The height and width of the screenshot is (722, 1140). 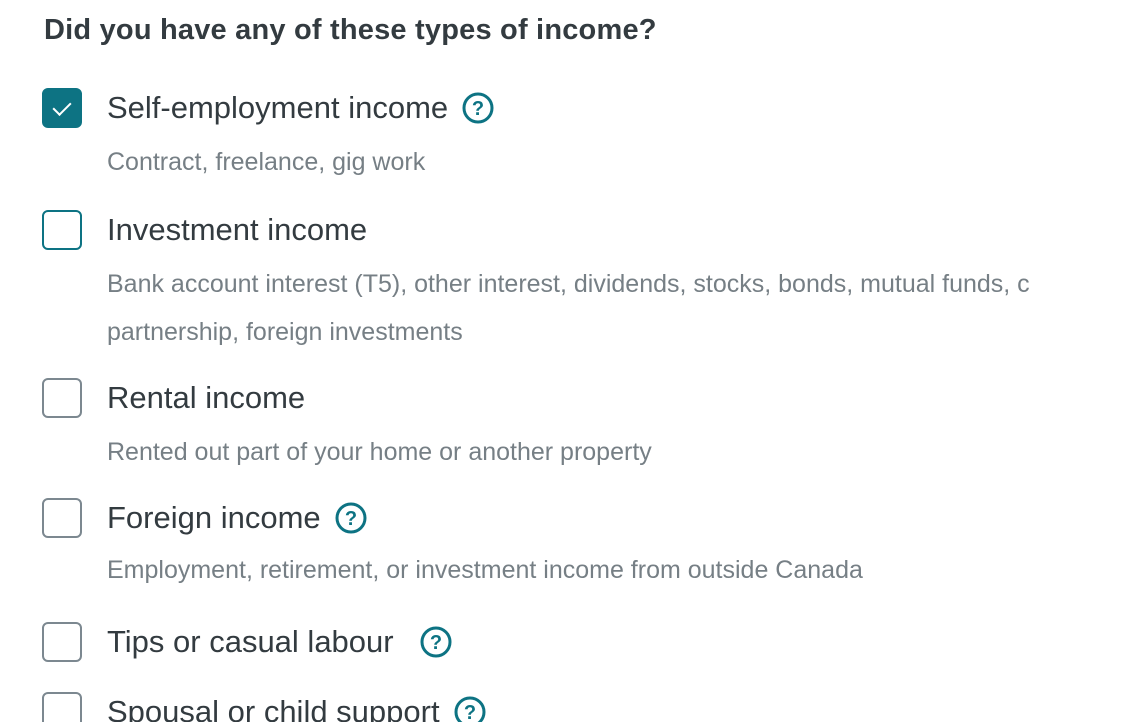 What do you see at coordinates (214, 518) in the screenshot?
I see `foreign-label: Foreign income` at bounding box center [214, 518].